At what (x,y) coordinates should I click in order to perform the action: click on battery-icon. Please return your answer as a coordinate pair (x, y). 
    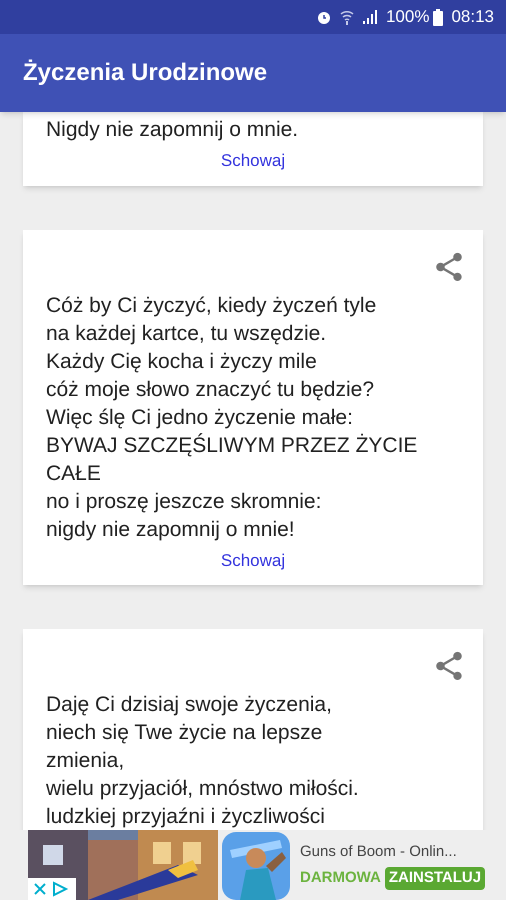
    Looking at the image, I should click on (438, 17).